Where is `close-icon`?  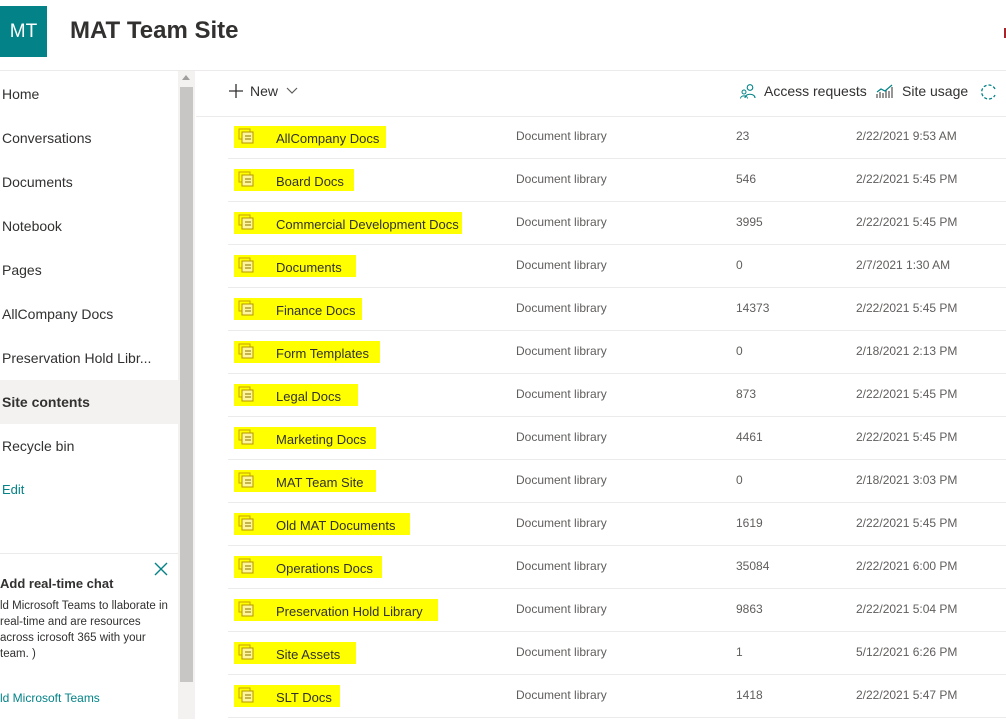
close-icon is located at coordinates (161, 569).